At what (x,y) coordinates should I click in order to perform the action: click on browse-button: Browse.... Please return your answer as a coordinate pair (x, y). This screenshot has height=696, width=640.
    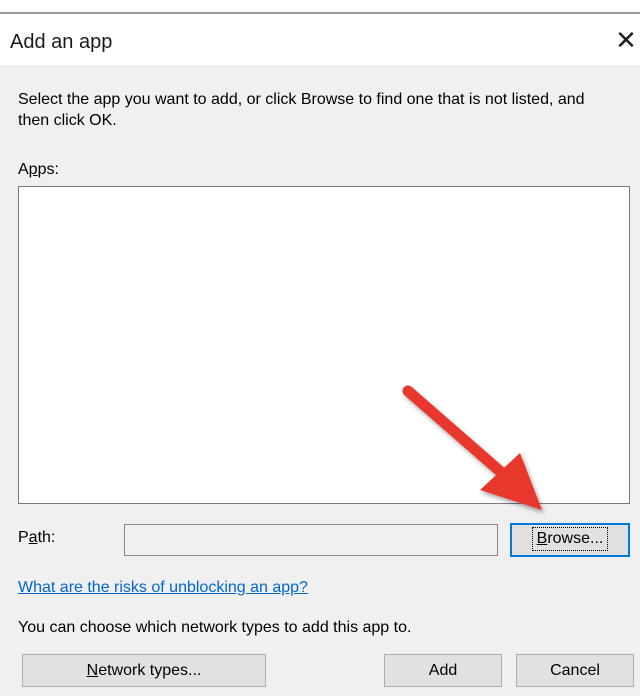
    Looking at the image, I should click on (570, 540).